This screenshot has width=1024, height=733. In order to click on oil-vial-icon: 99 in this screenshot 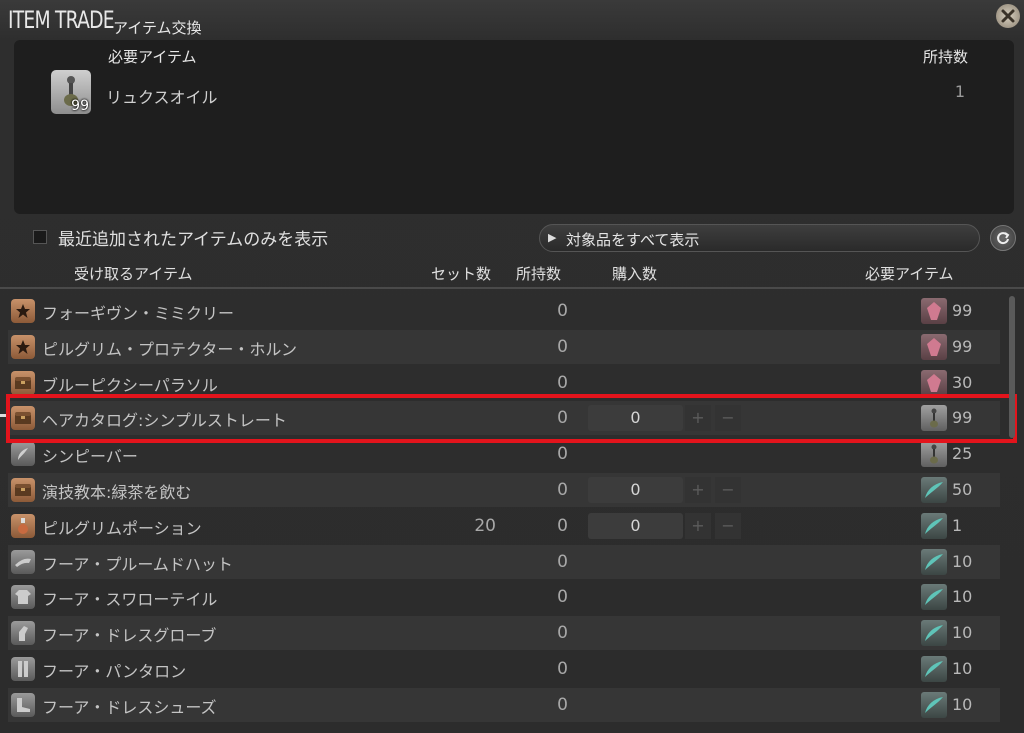, I will do `click(71, 92)`.